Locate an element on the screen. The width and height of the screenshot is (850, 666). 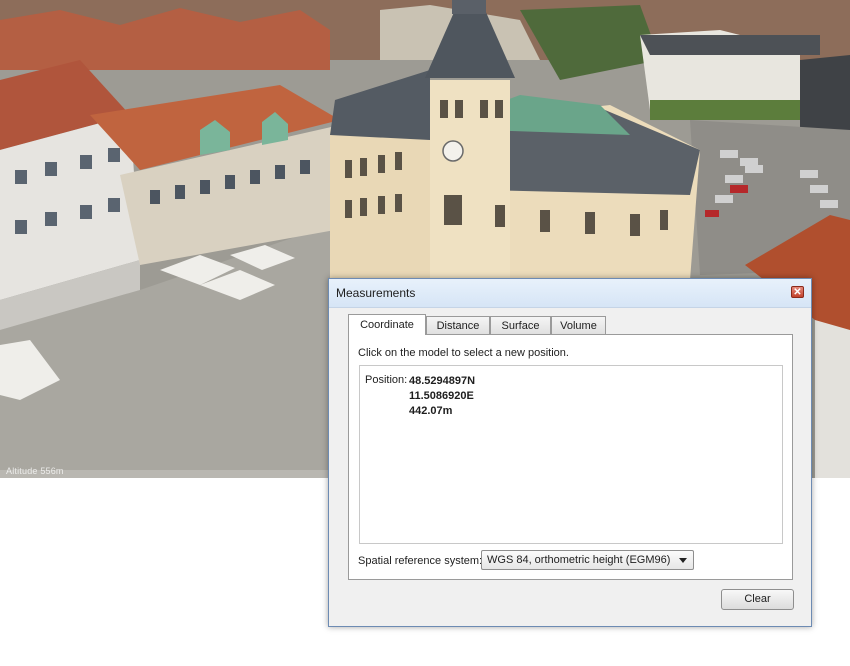
latitude-value: 48.5294897N is located at coordinates (442, 381).